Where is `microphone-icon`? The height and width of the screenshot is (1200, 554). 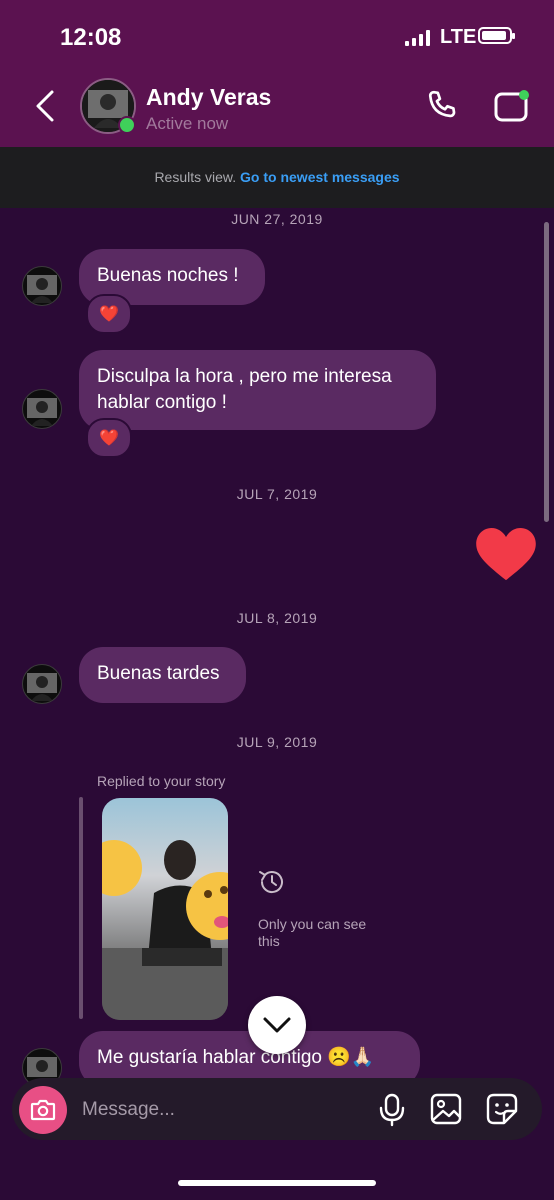 microphone-icon is located at coordinates (392, 1110).